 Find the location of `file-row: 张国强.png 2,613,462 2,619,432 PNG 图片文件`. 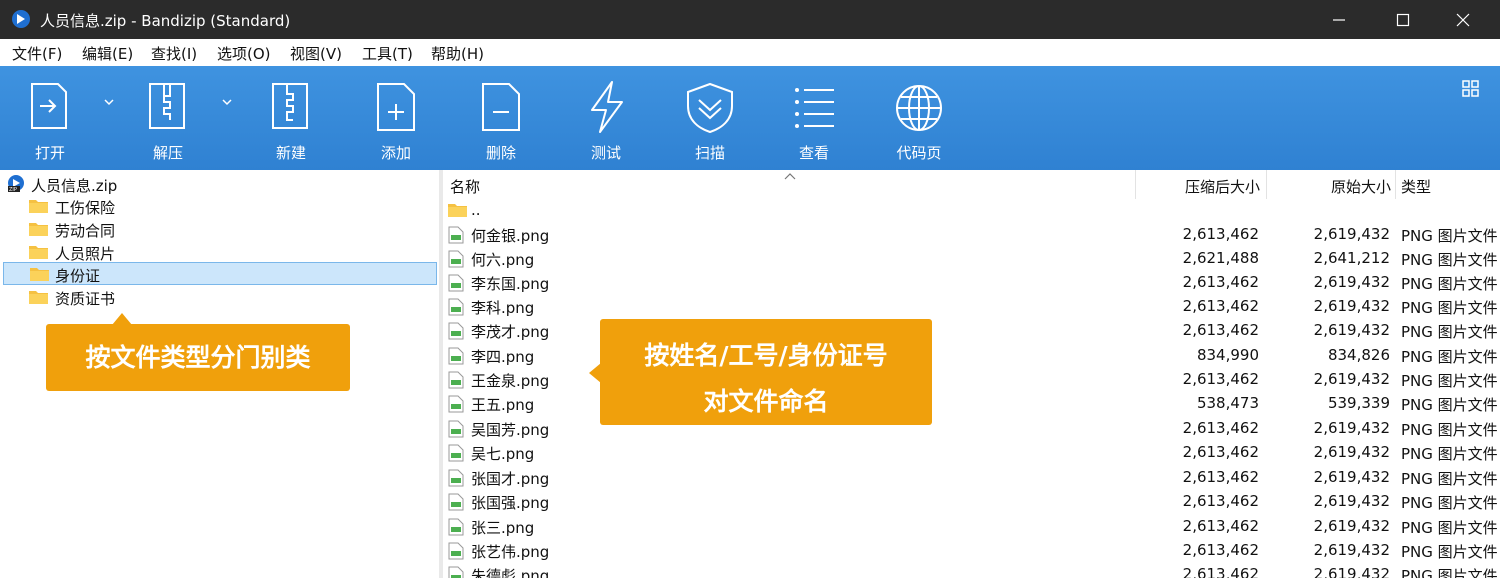

file-row: 张国强.png 2,613,462 2,619,432 PNG 图片文件 is located at coordinates (971, 502).